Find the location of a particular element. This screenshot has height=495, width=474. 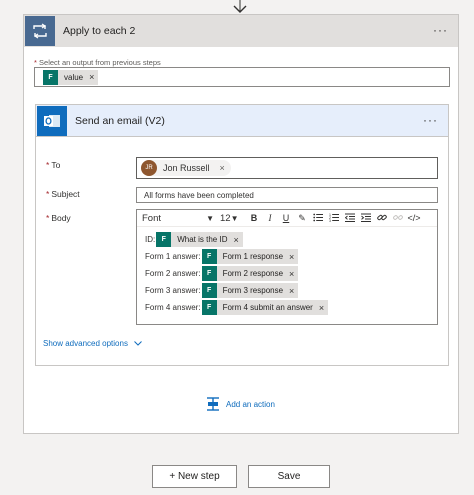

down-arrow-icon is located at coordinates (240, 6).